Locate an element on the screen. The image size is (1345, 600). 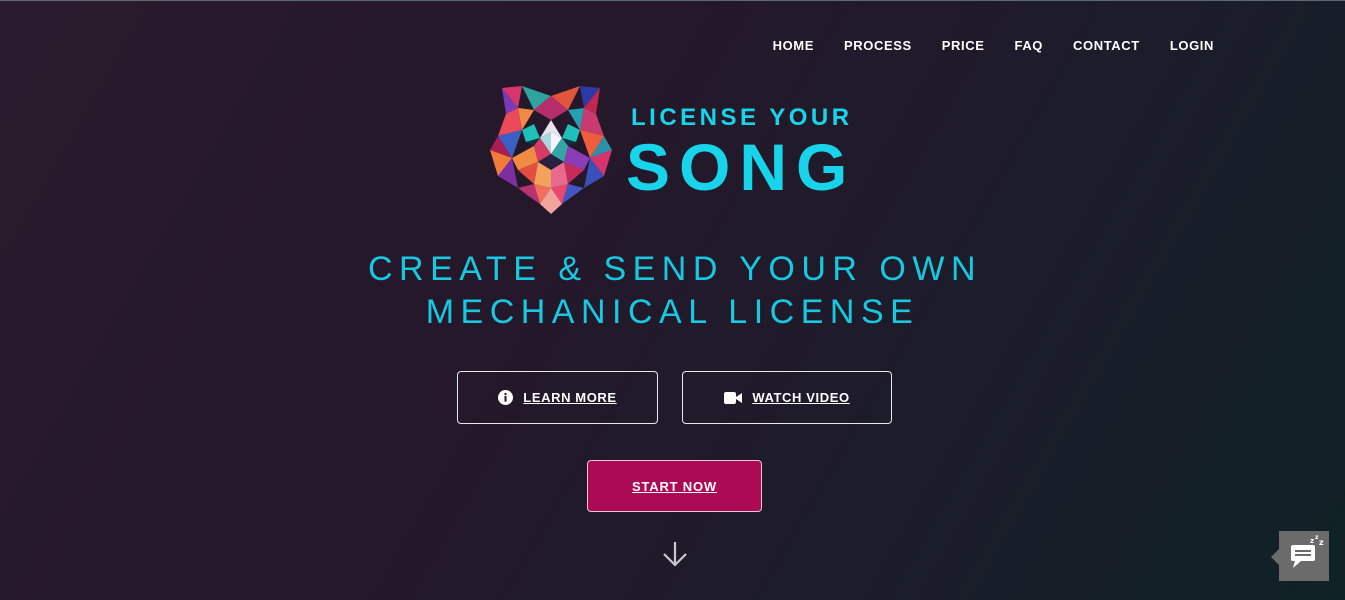
start-now-label: START NOW is located at coordinates (674, 486).